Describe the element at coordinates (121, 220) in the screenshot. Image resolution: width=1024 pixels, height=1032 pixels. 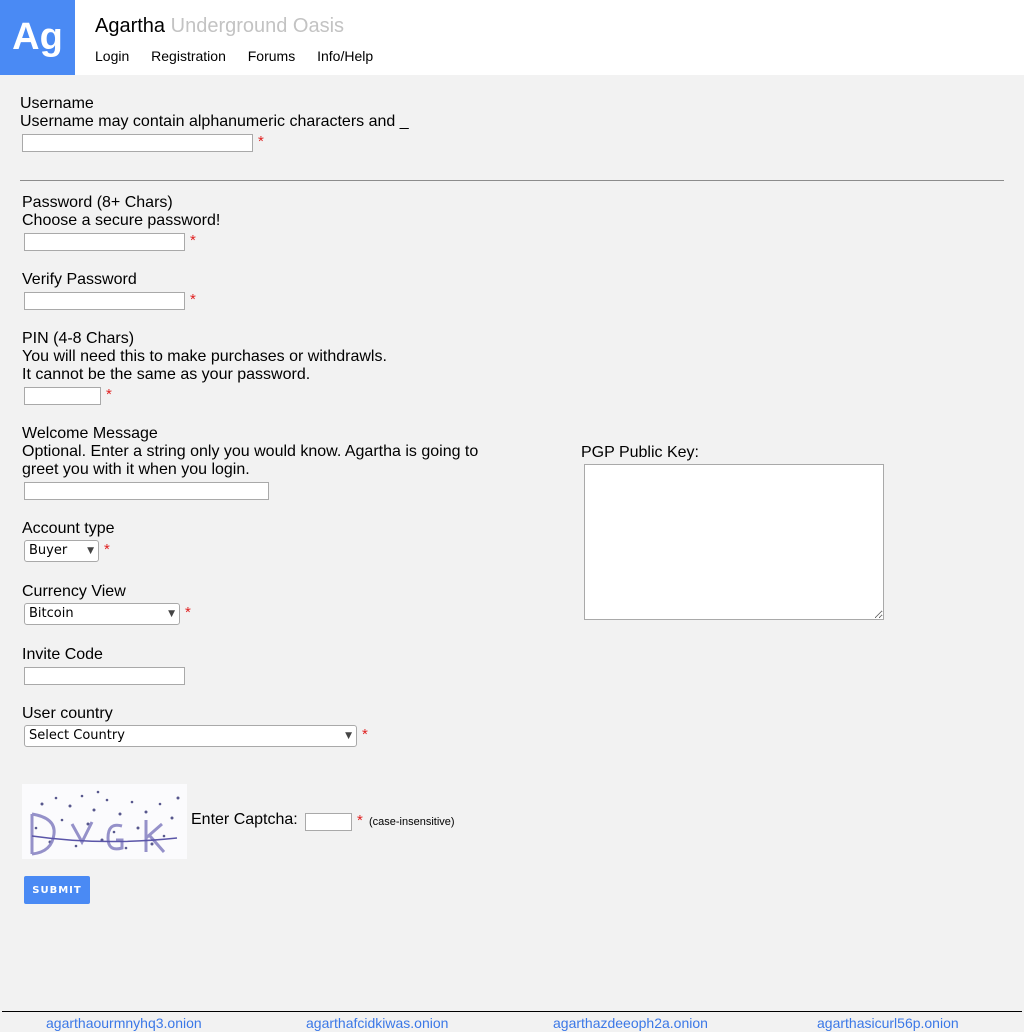
I see `password-help: Choose a secure password!` at that location.